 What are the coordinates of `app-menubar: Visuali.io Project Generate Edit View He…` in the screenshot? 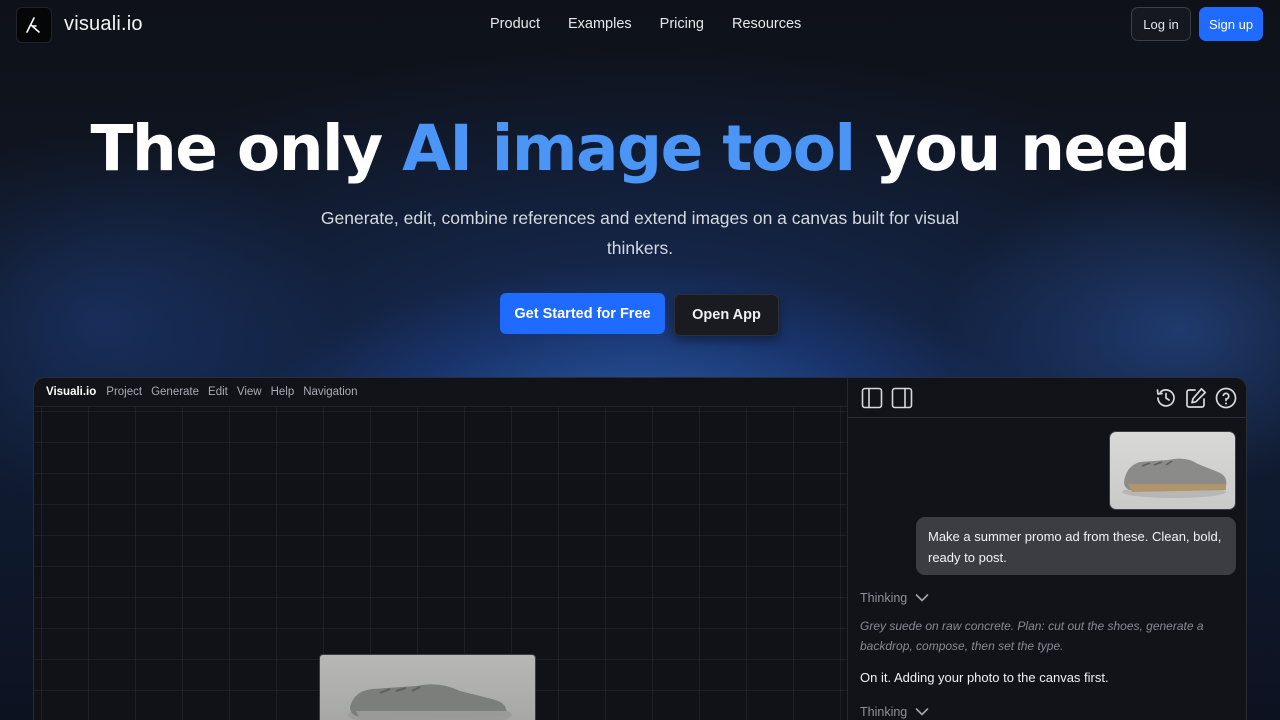 It's located at (206, 392).